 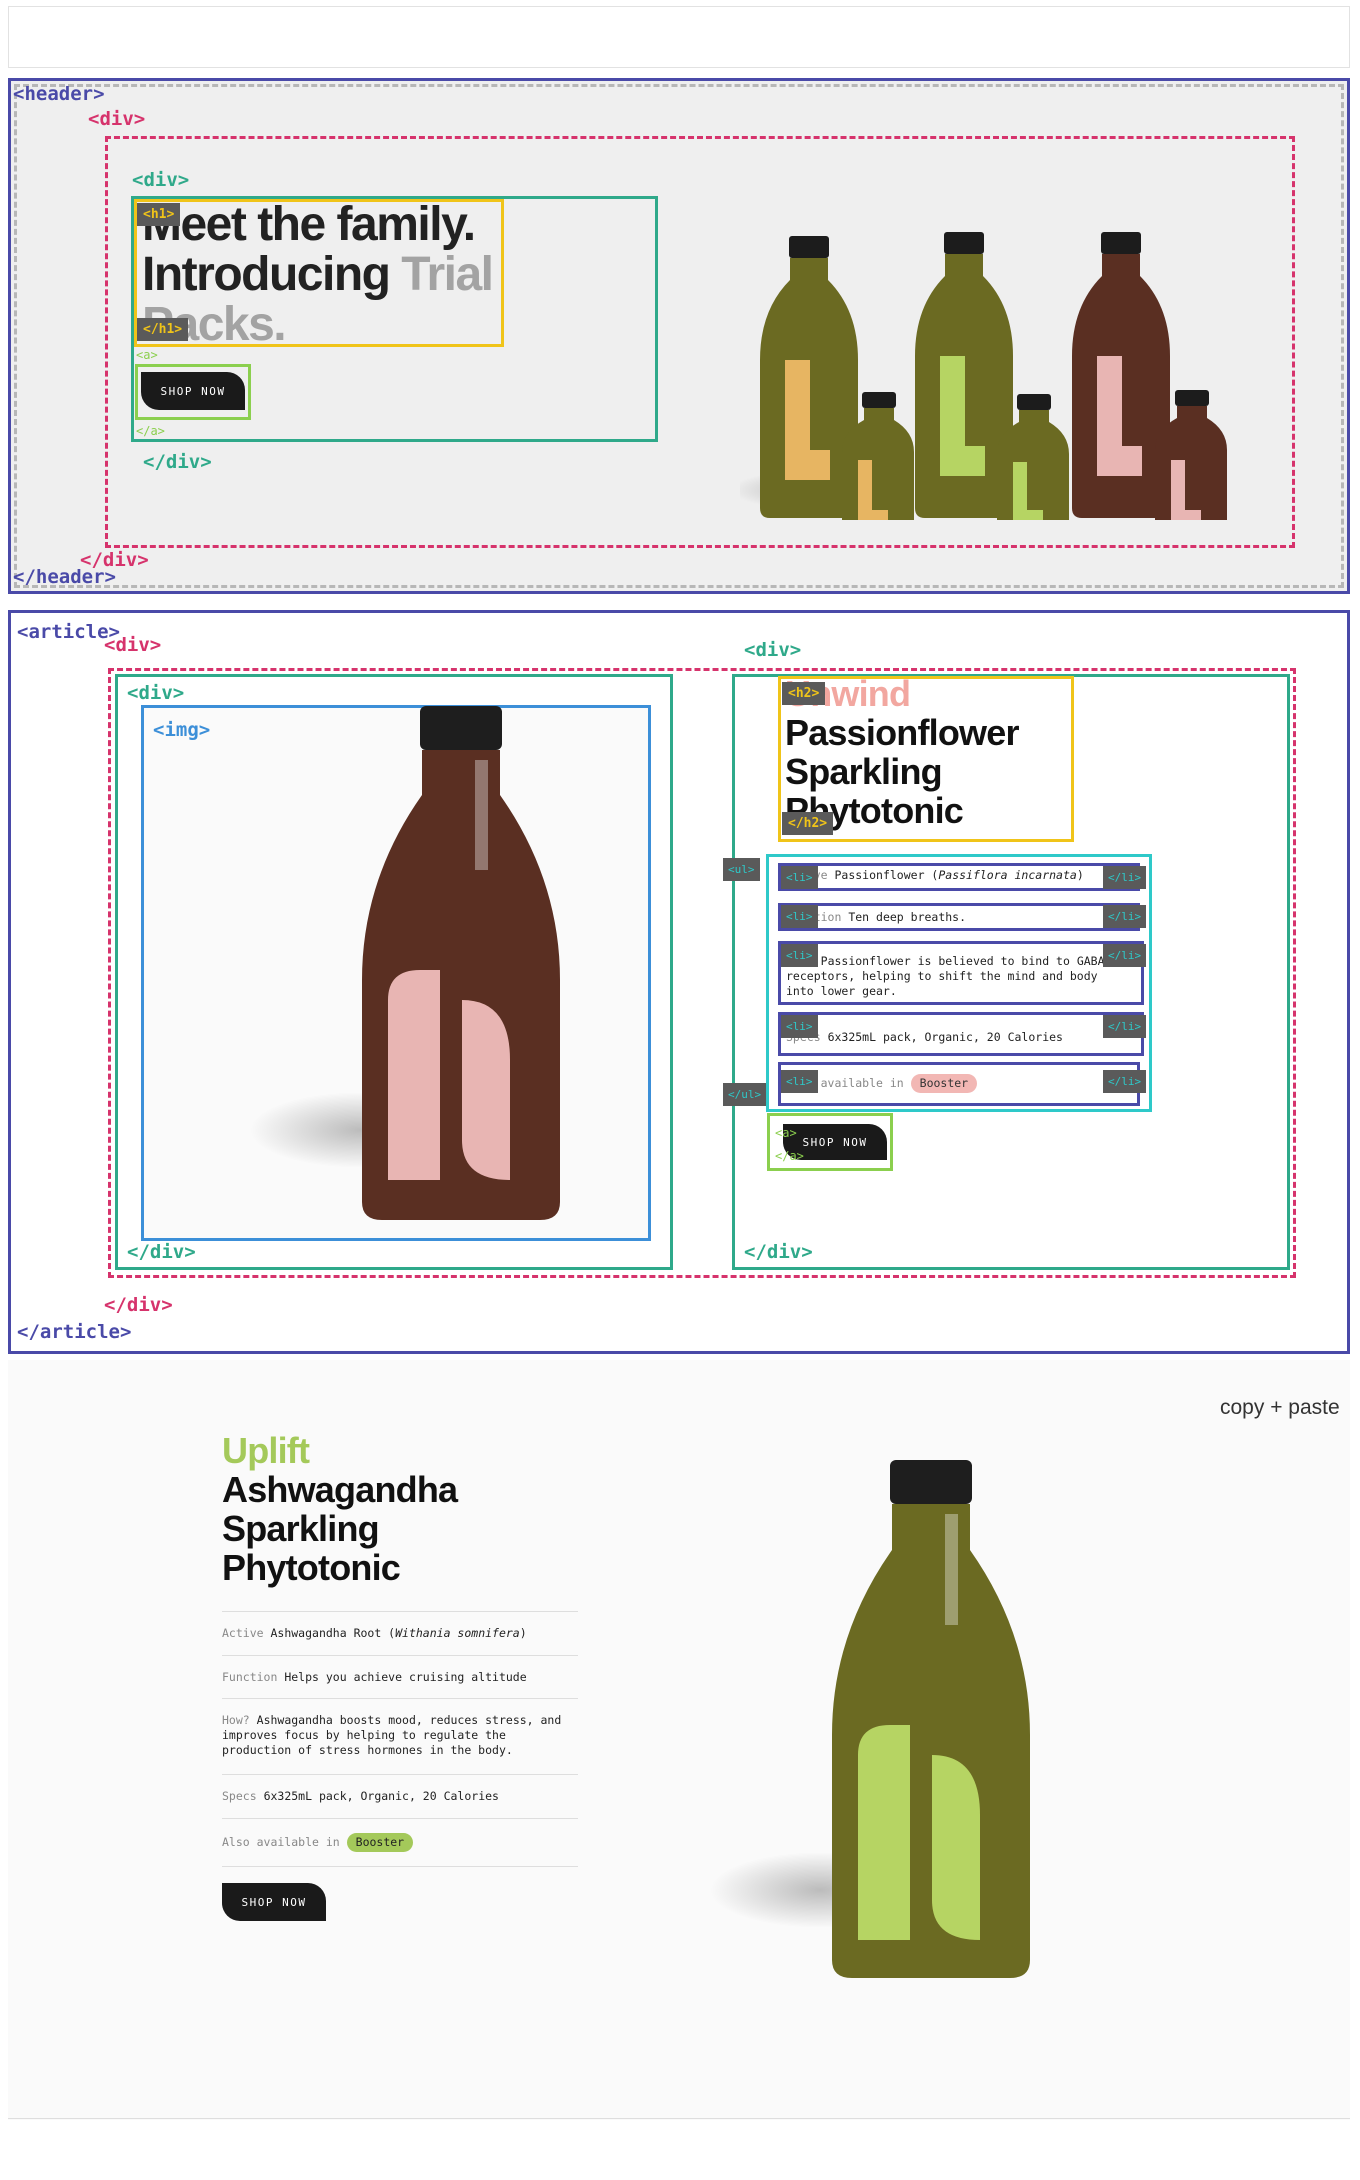 What do you see at coordinates (679, 37) in the screenshot?
I see `top-strip` at bounding box center [679, 37].